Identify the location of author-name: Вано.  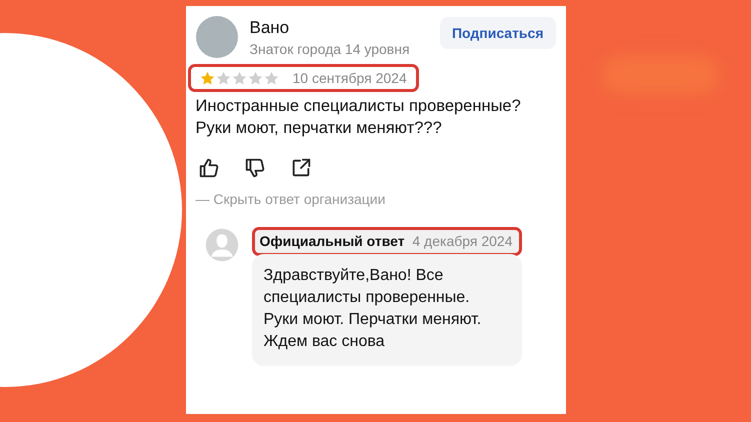
(270, 28).